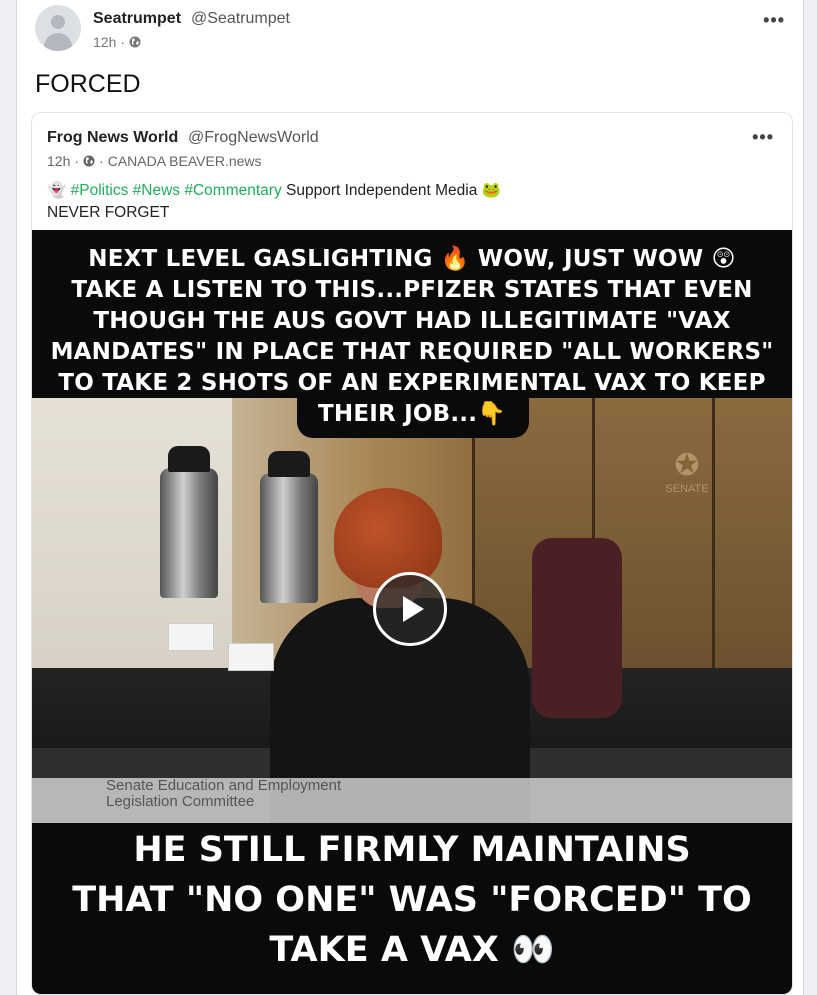 The image size is (817, 995). What do you see at coordinates (112, 138) in the screenshot?
I see `quoted-author-name: Frog News World` at bounding box center [112, 138].